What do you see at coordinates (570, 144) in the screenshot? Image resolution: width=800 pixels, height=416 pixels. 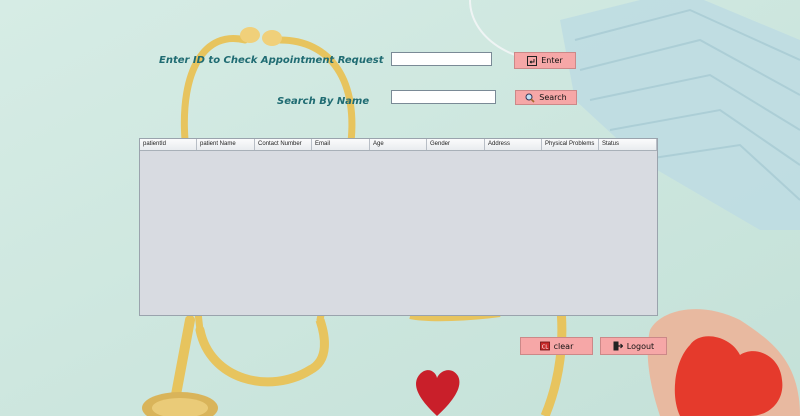 I see `column-header-physical-problems: Physical Problems` at bounding box center [570, 144].